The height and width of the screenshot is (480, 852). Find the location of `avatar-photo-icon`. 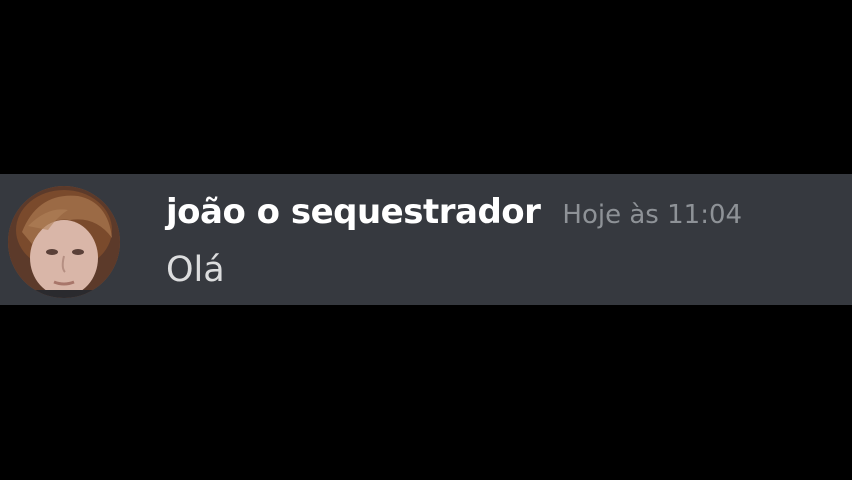

avatar-photo-icon is located at coordinates (64, 242).